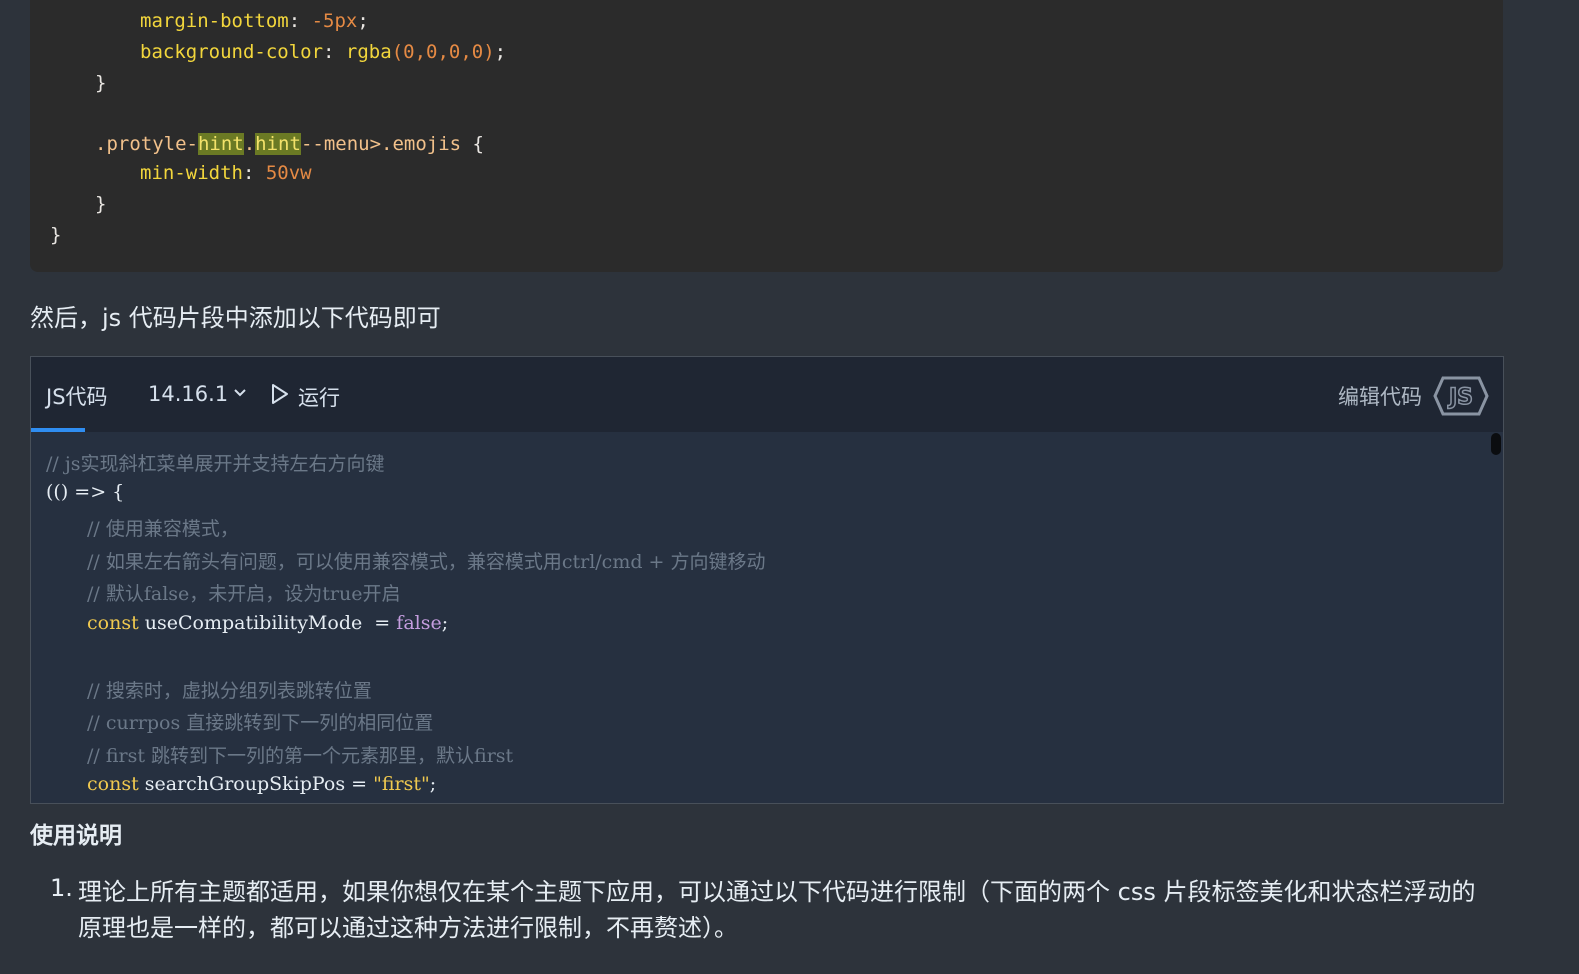 This screenshot has height=974, width=1579. I want to click on code-line: // 使用兼容模式，, so click(163, 529).